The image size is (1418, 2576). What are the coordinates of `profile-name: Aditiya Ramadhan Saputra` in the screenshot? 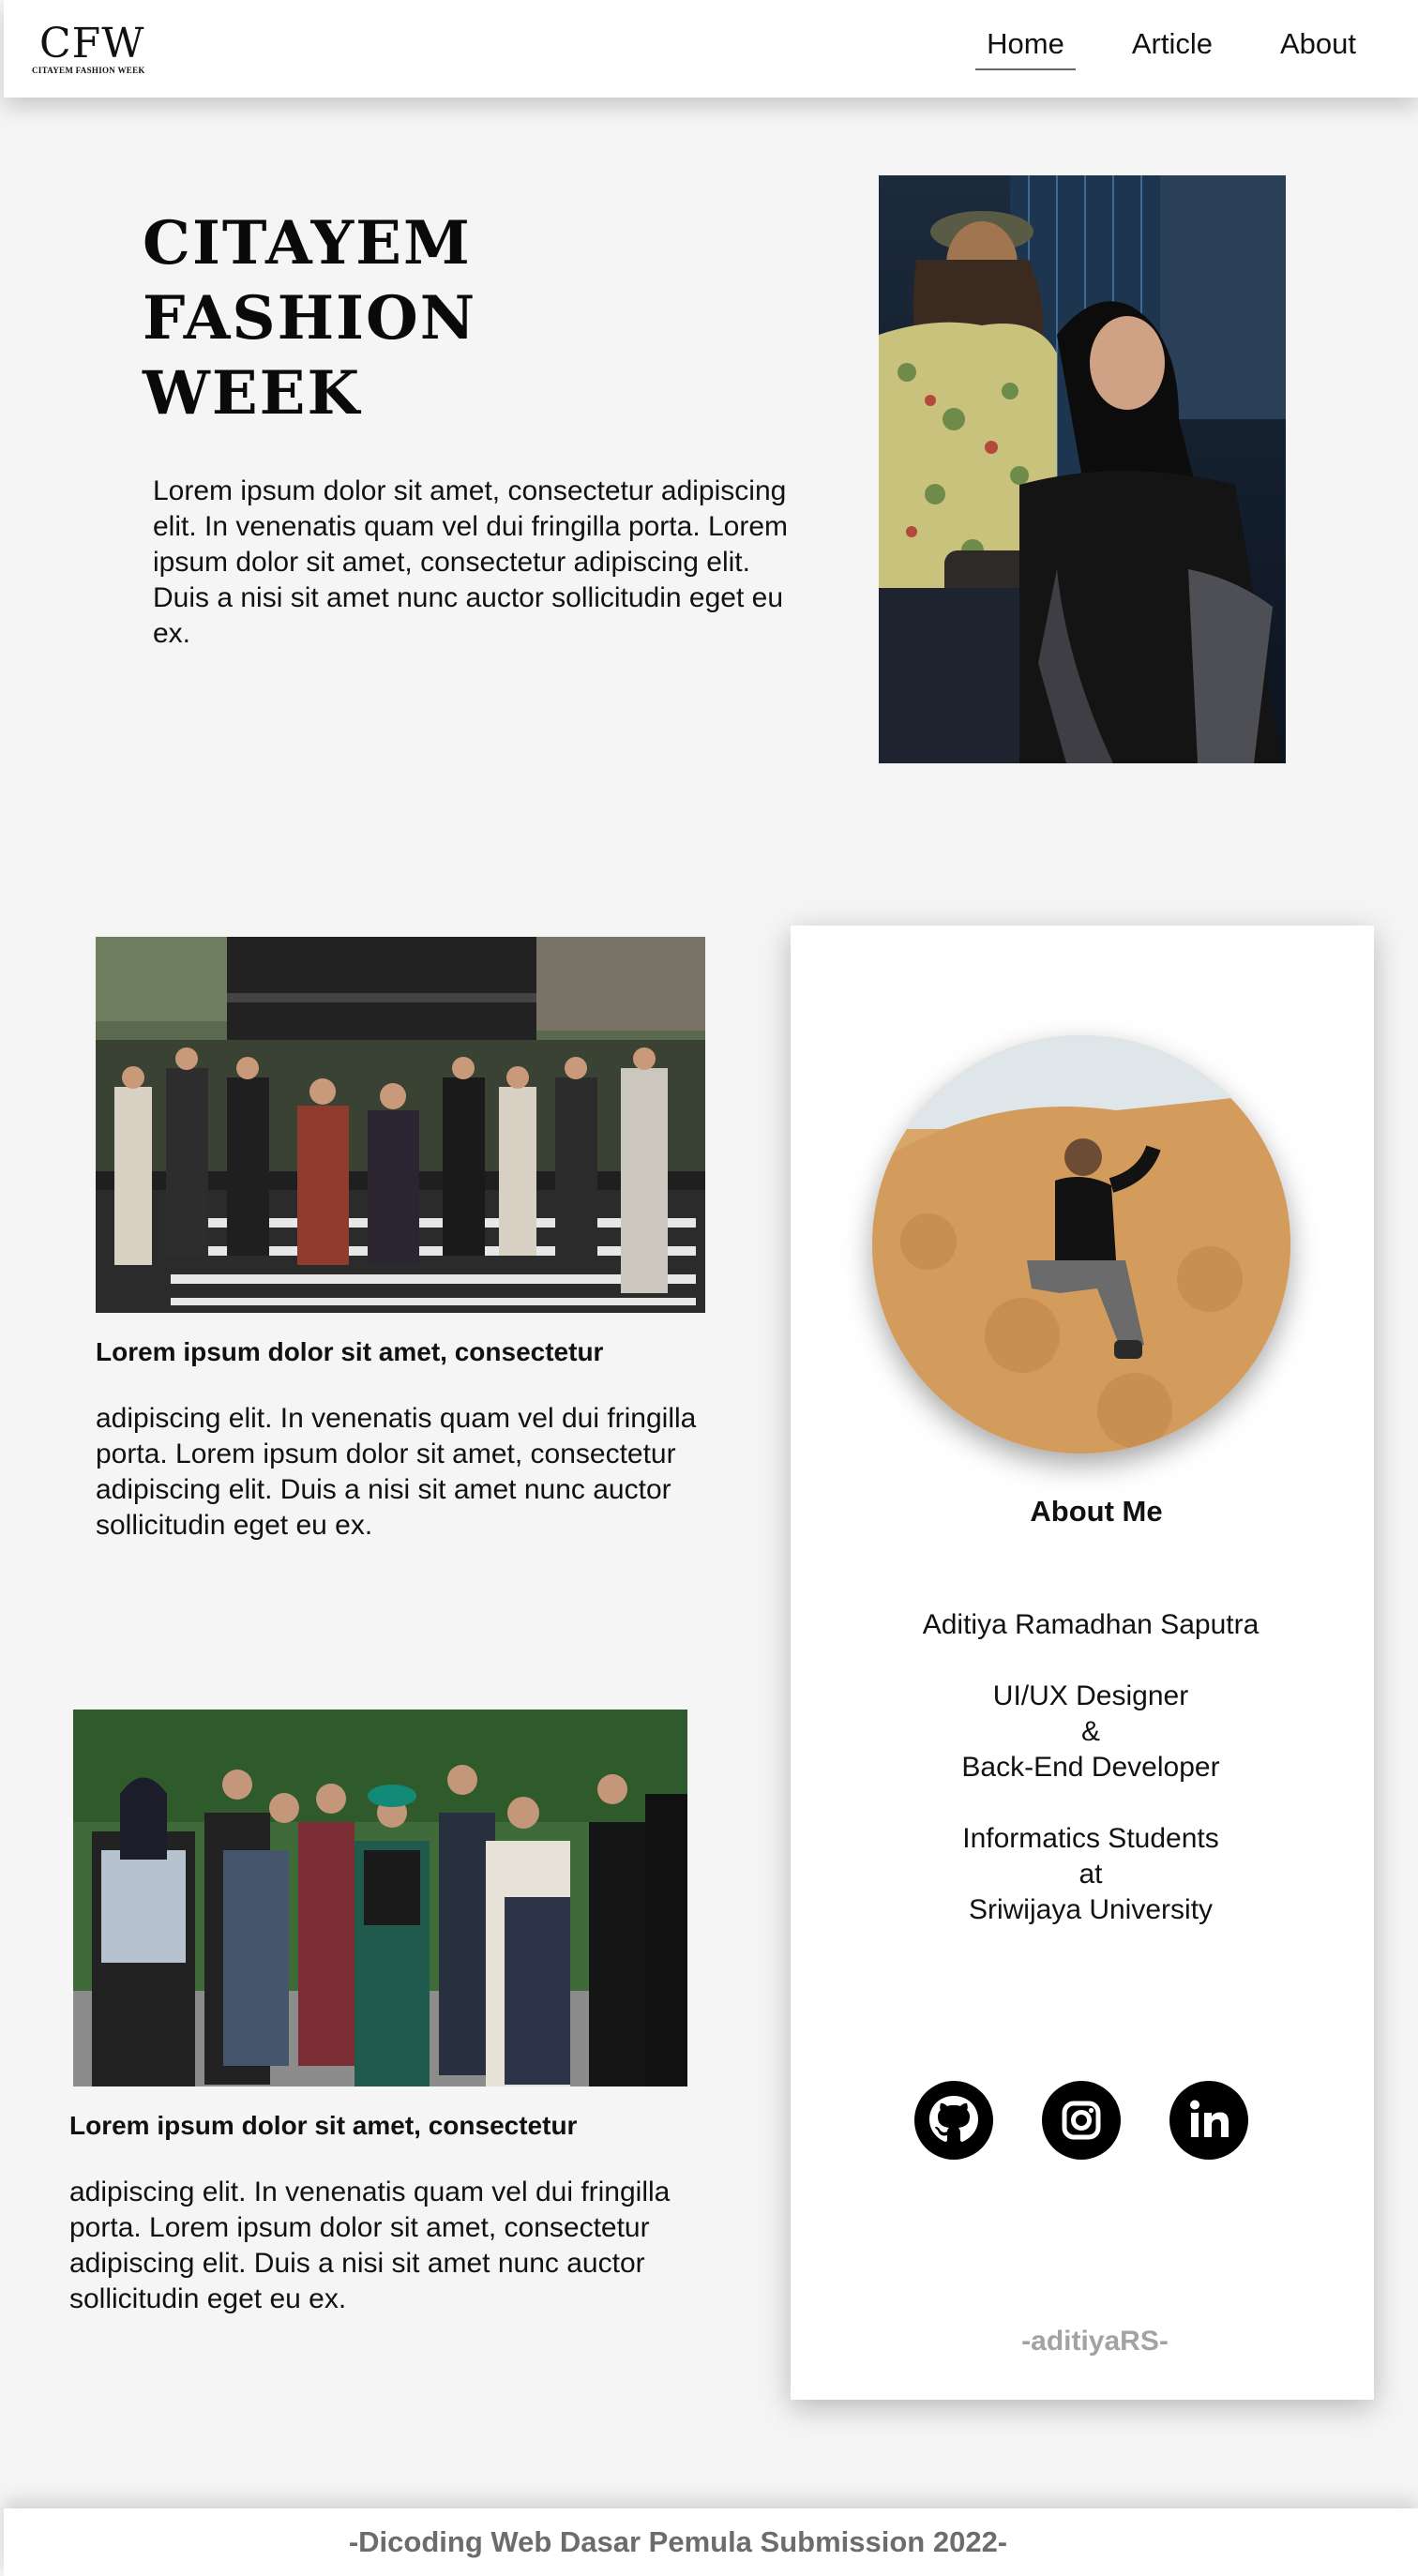 It's located at (1090, 1625).